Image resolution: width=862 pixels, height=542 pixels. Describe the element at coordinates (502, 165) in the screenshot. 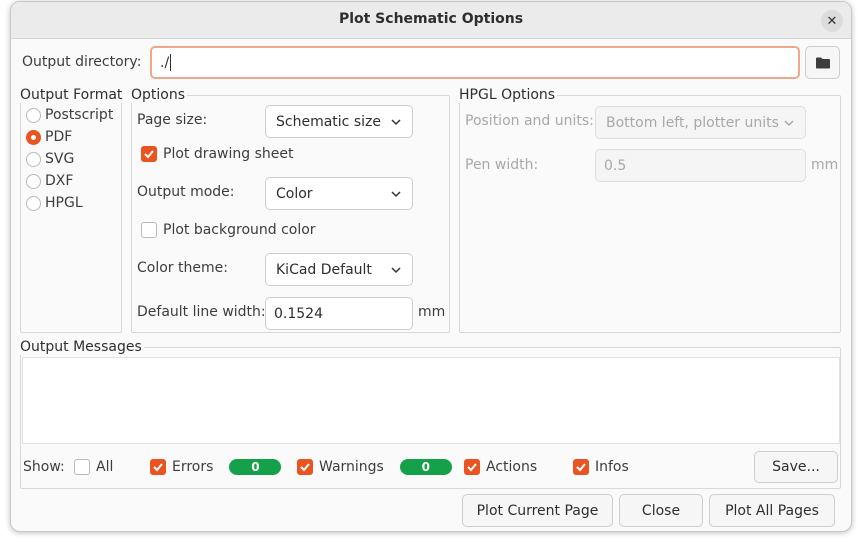

I see `pen-width-label: Pen width:` at that location.